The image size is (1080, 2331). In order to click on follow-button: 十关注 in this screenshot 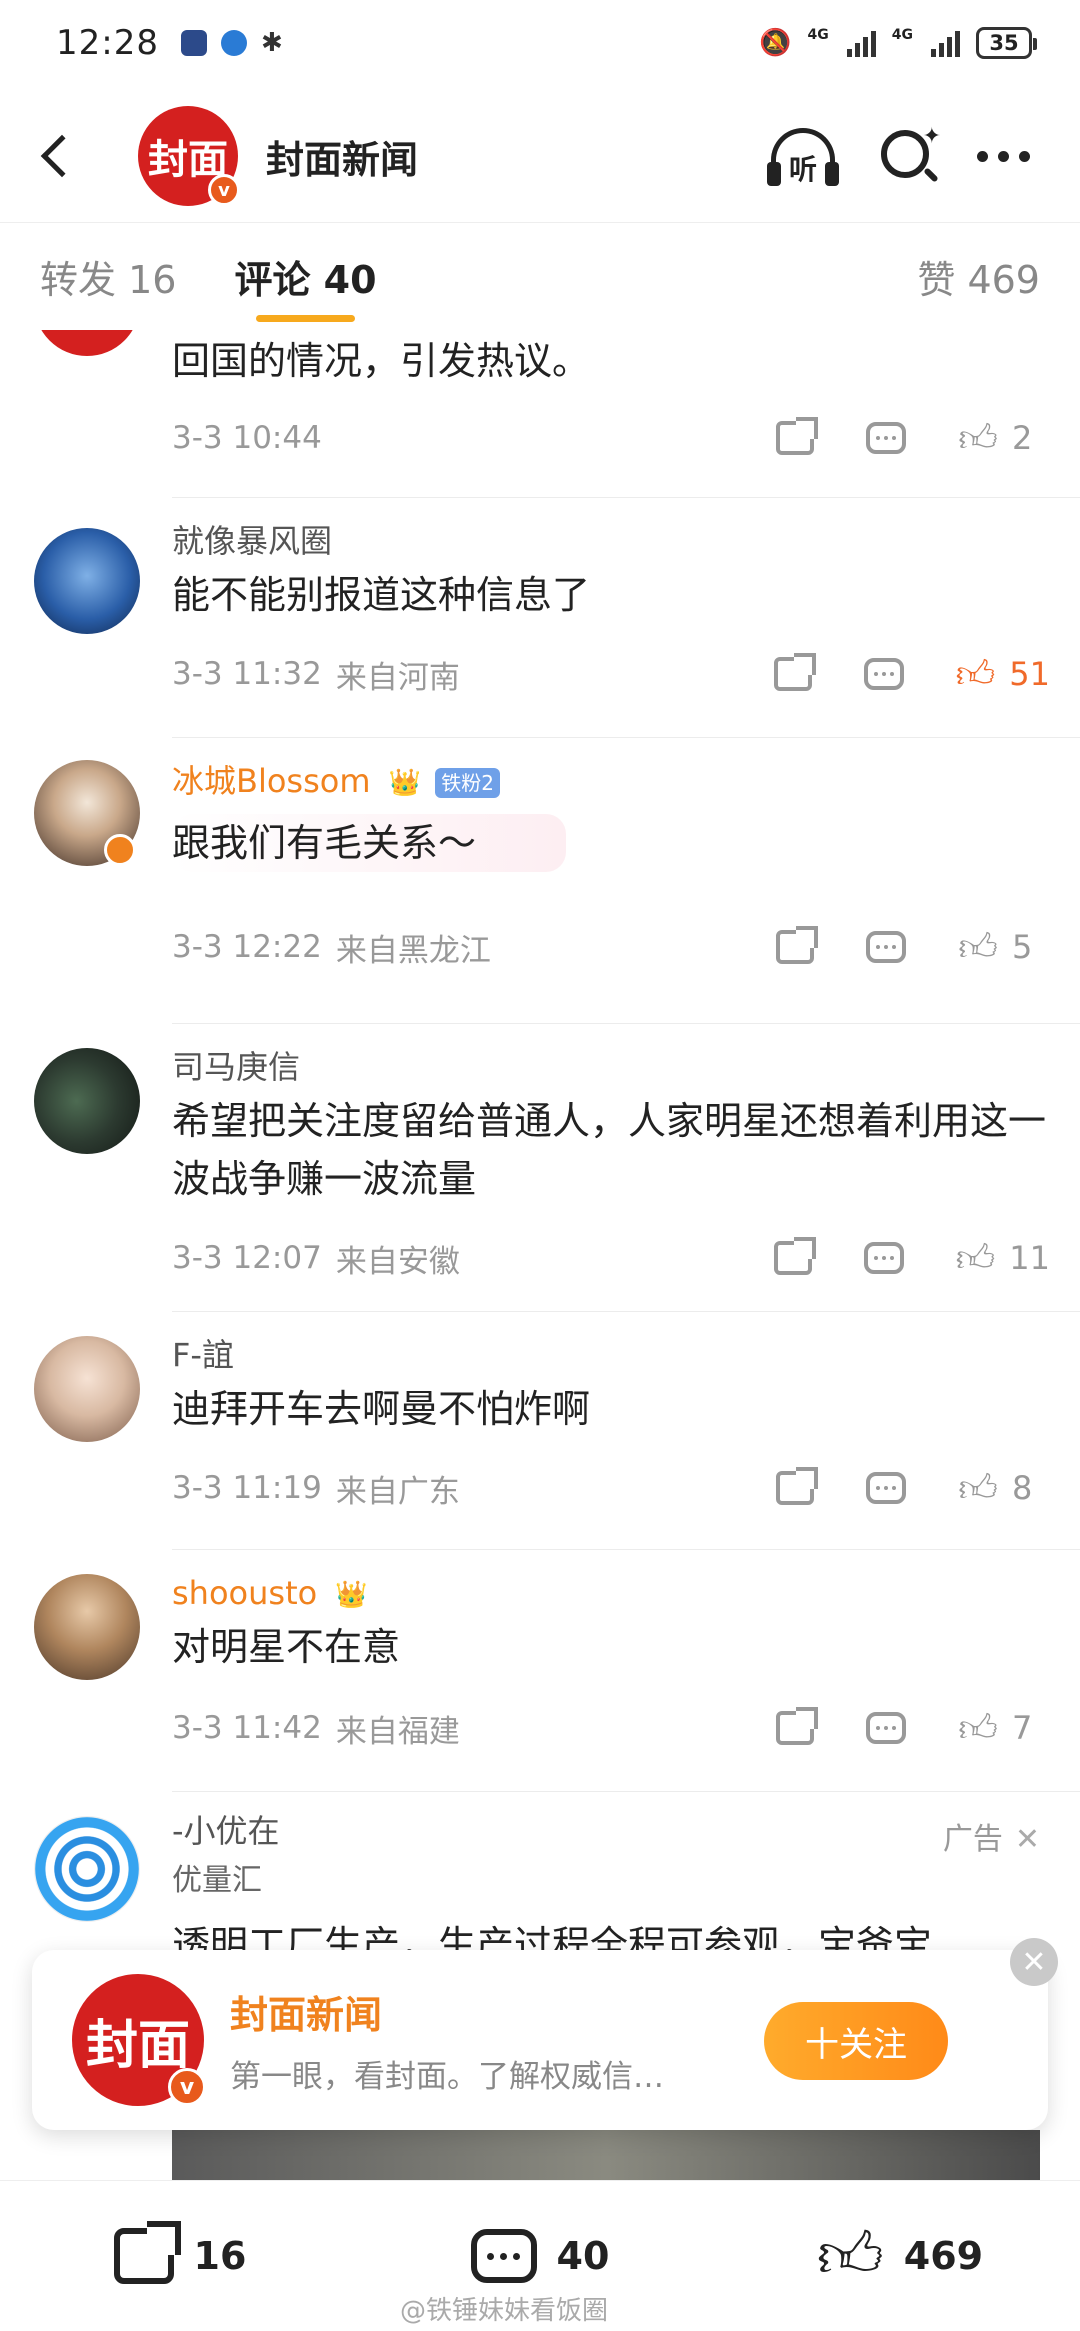, I will do `click(856, 2041)`.